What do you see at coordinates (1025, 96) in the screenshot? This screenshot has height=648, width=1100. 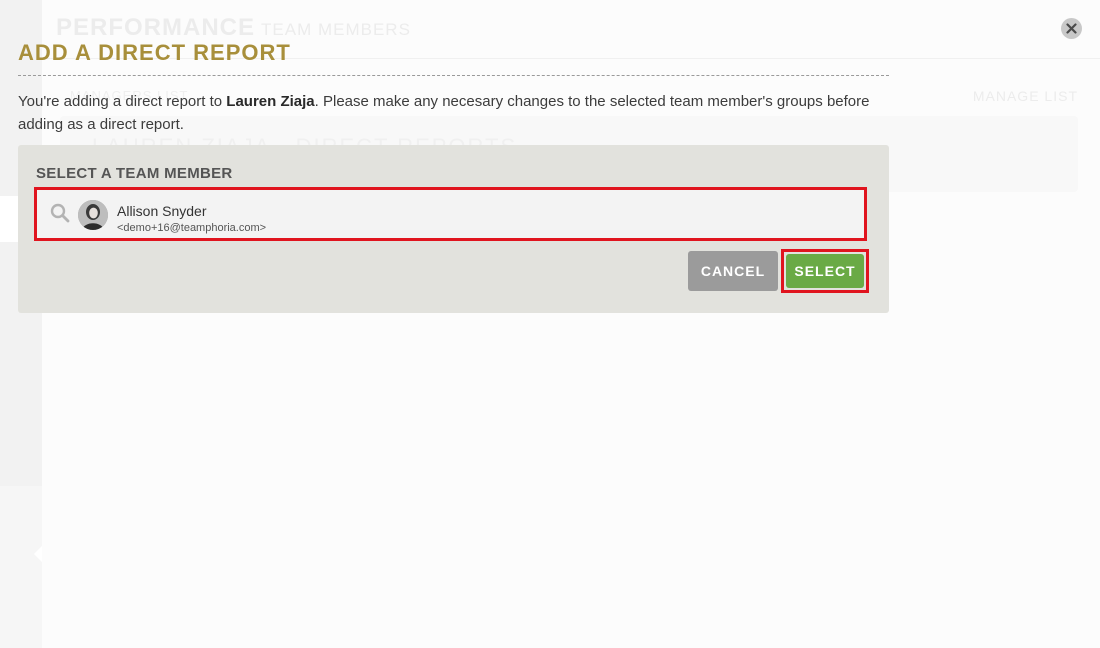 I see `background-manage-list: MANAGE LIST` at bounding box center [1025, 96].